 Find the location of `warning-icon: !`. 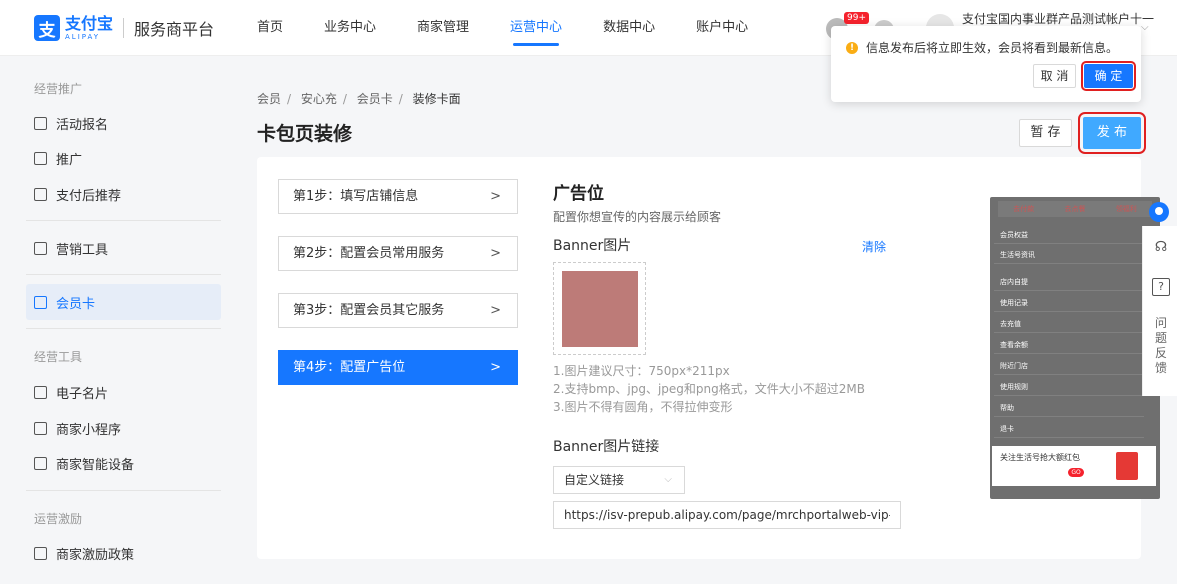

warning-icon: ! is located at coordinates (852, 47).